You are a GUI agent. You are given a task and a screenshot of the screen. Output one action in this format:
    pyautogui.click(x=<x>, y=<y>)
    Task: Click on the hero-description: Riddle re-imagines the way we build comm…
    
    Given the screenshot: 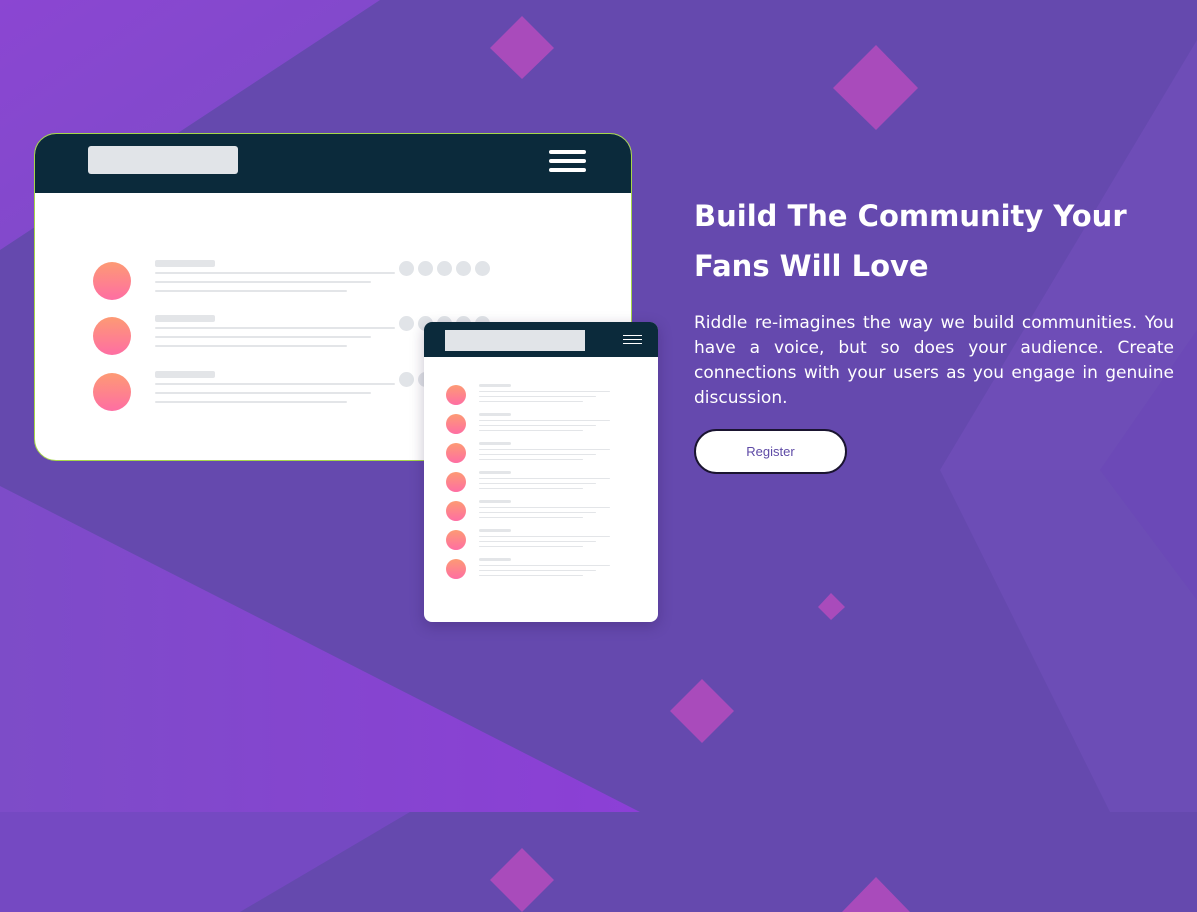 What is the action you would take?
    pyautogui.click(x=934, y=360)
    